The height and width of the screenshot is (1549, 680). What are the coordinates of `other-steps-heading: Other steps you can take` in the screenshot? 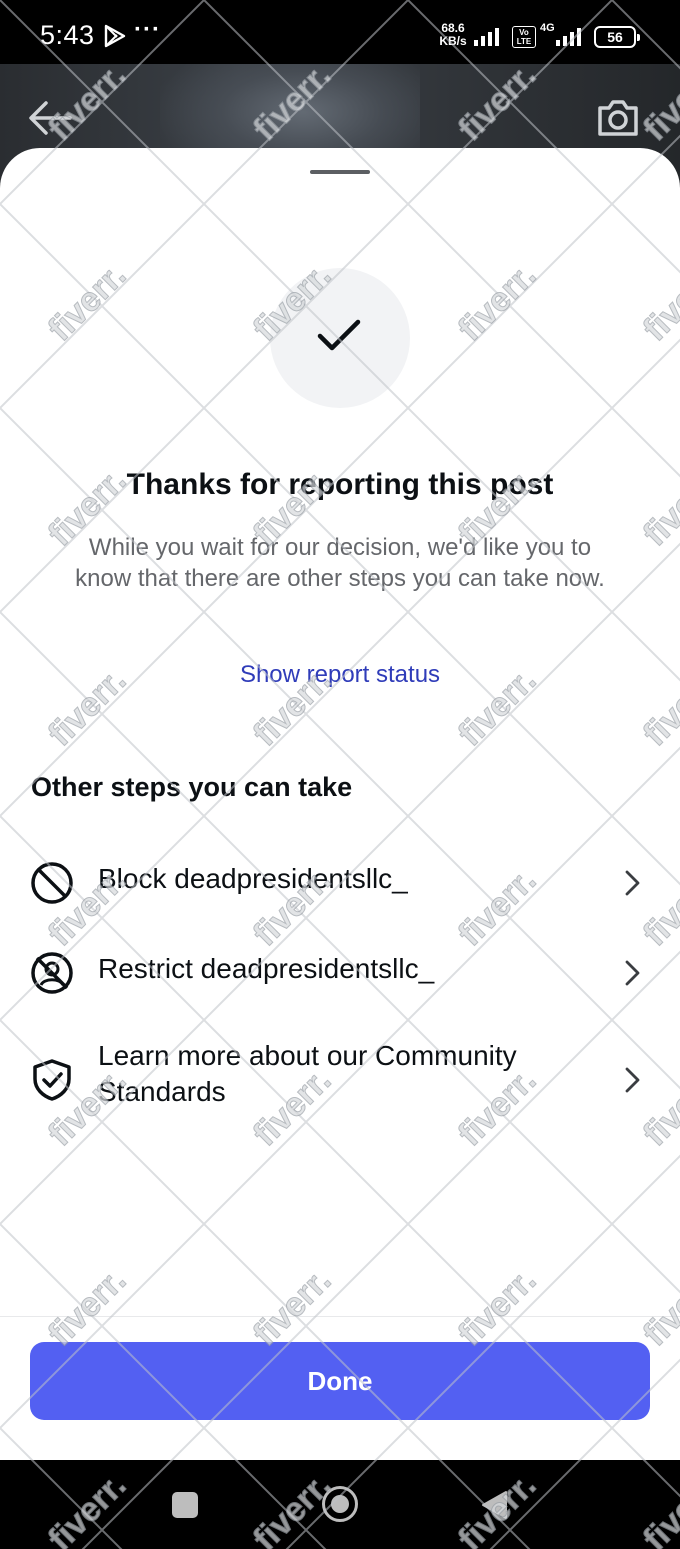 It's located at (192, 787).